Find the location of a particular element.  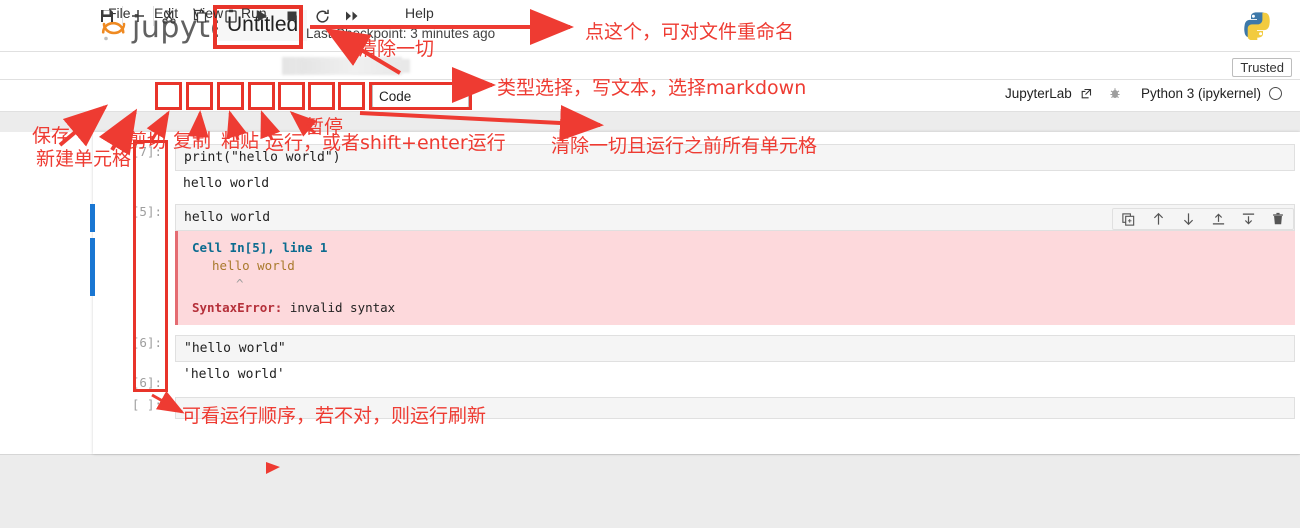

paste-button is located at coordinates (231, 16).